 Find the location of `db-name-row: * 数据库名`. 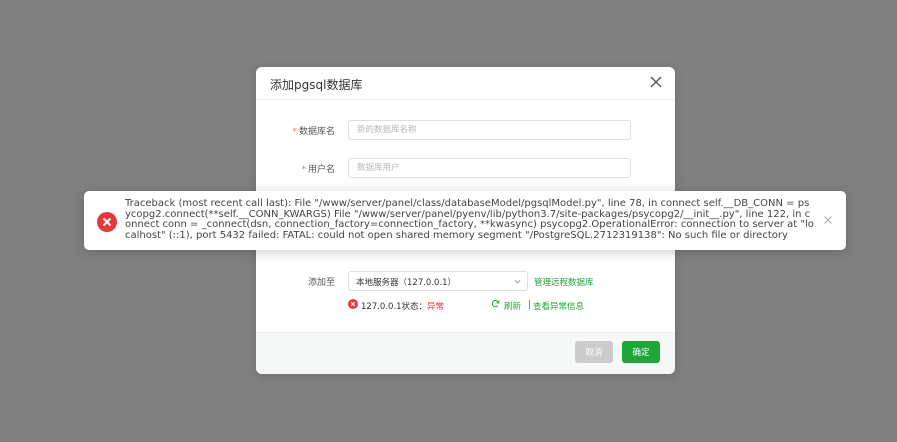

db-name-row: * 数据库名 is located at coordinates (465, 131).